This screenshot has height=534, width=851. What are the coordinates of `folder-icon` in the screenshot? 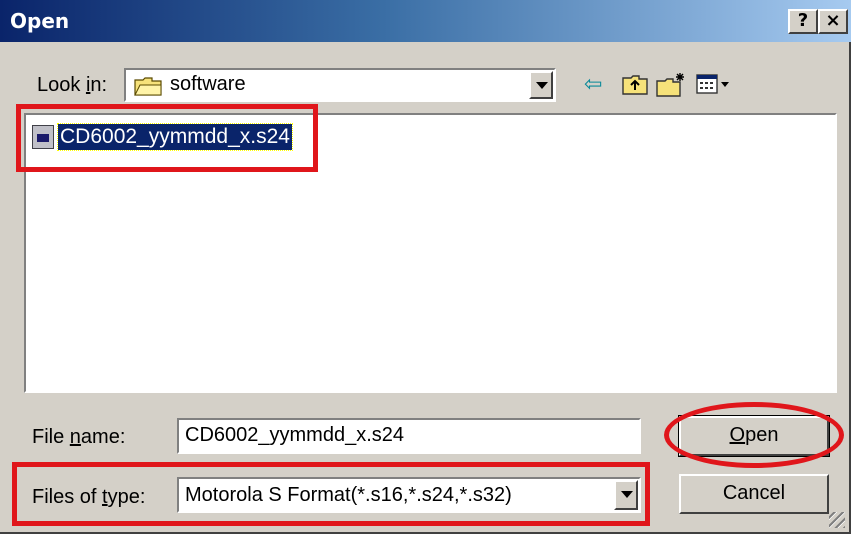 It's located at (148, 86).